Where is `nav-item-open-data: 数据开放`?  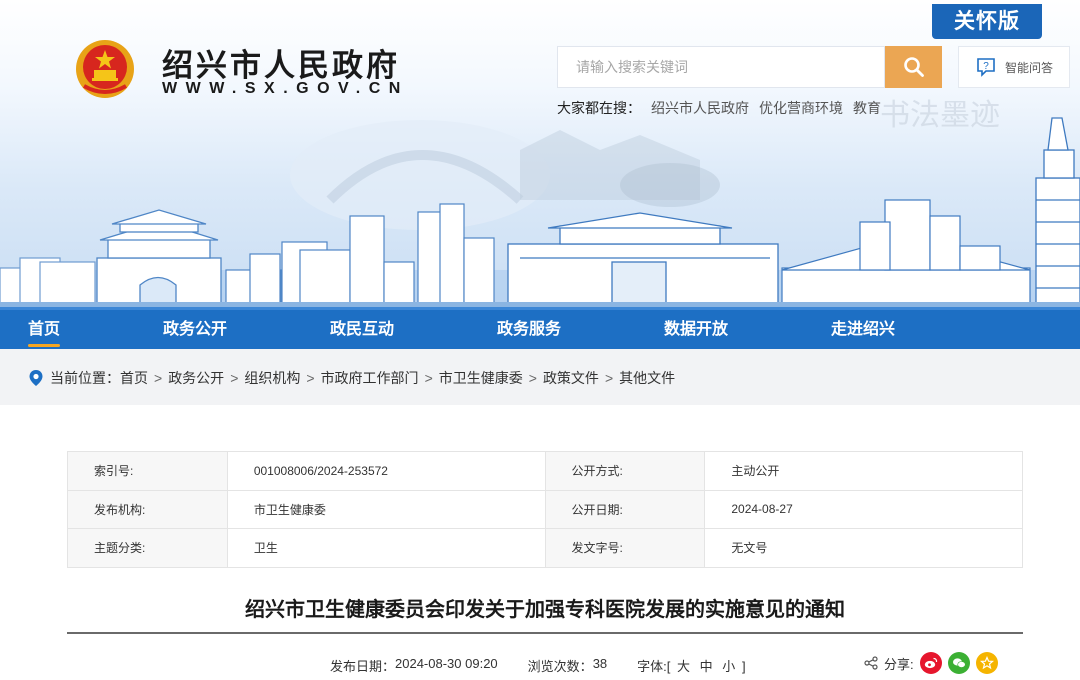 nav-item-open-data: 数据开放 is located at coordinates (696, 329).